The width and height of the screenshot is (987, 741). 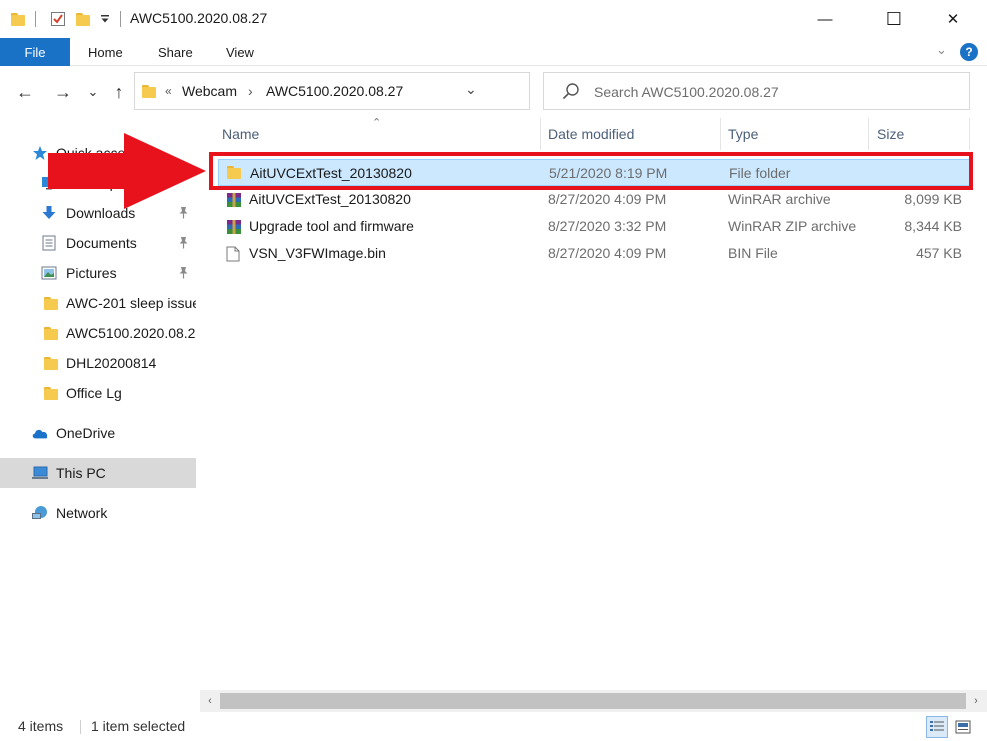 I want to click on maximize-button: ☐, so click(x=894, y=19).